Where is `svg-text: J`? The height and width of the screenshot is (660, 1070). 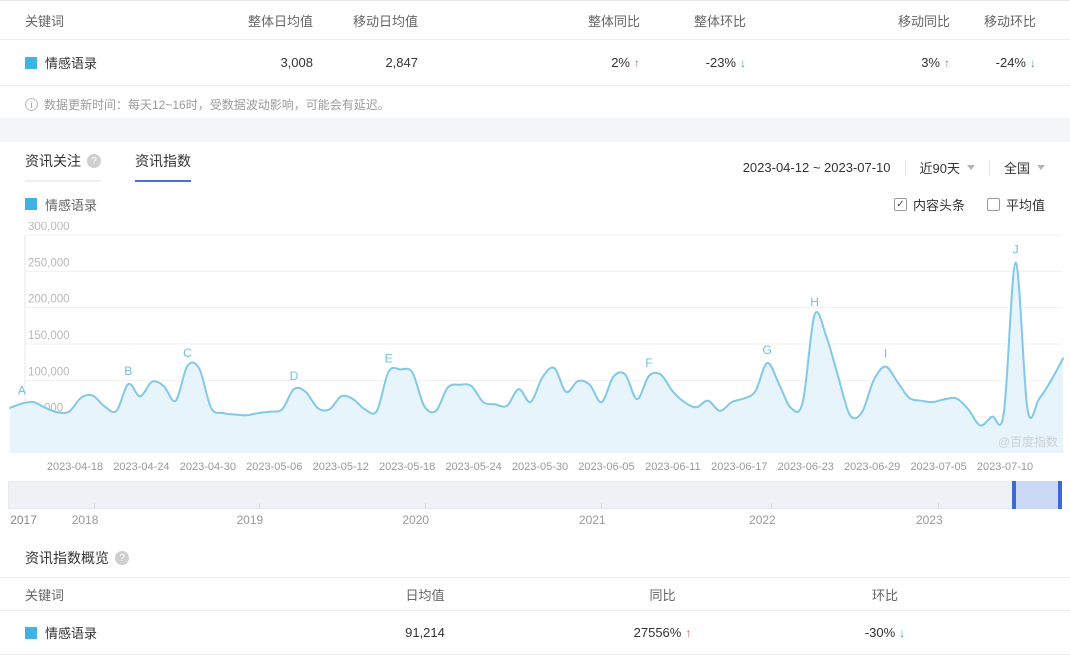
svg-text: J is located at coordinates (1016, 250).